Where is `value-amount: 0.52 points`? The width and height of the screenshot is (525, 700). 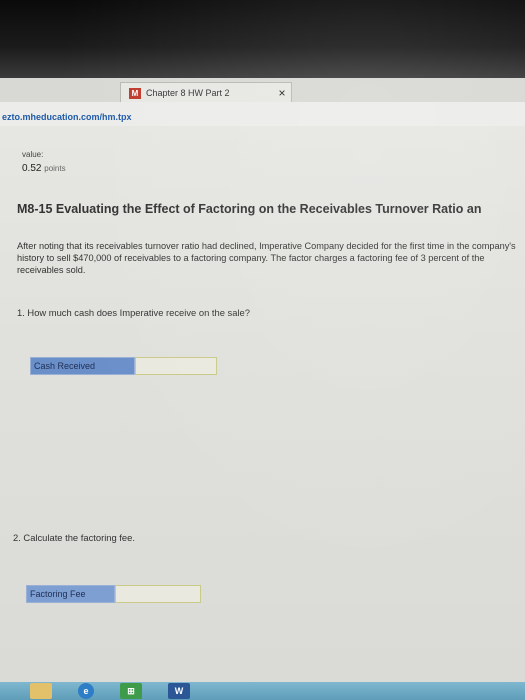 value-amount: 0.52 points is located at coordinates (44, 168).